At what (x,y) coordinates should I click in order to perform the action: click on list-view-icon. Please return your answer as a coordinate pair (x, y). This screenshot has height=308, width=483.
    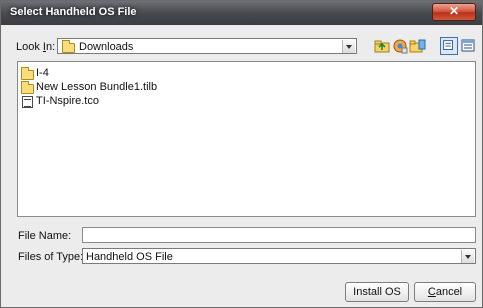
    Looking at the image, I should click on (449, 46).